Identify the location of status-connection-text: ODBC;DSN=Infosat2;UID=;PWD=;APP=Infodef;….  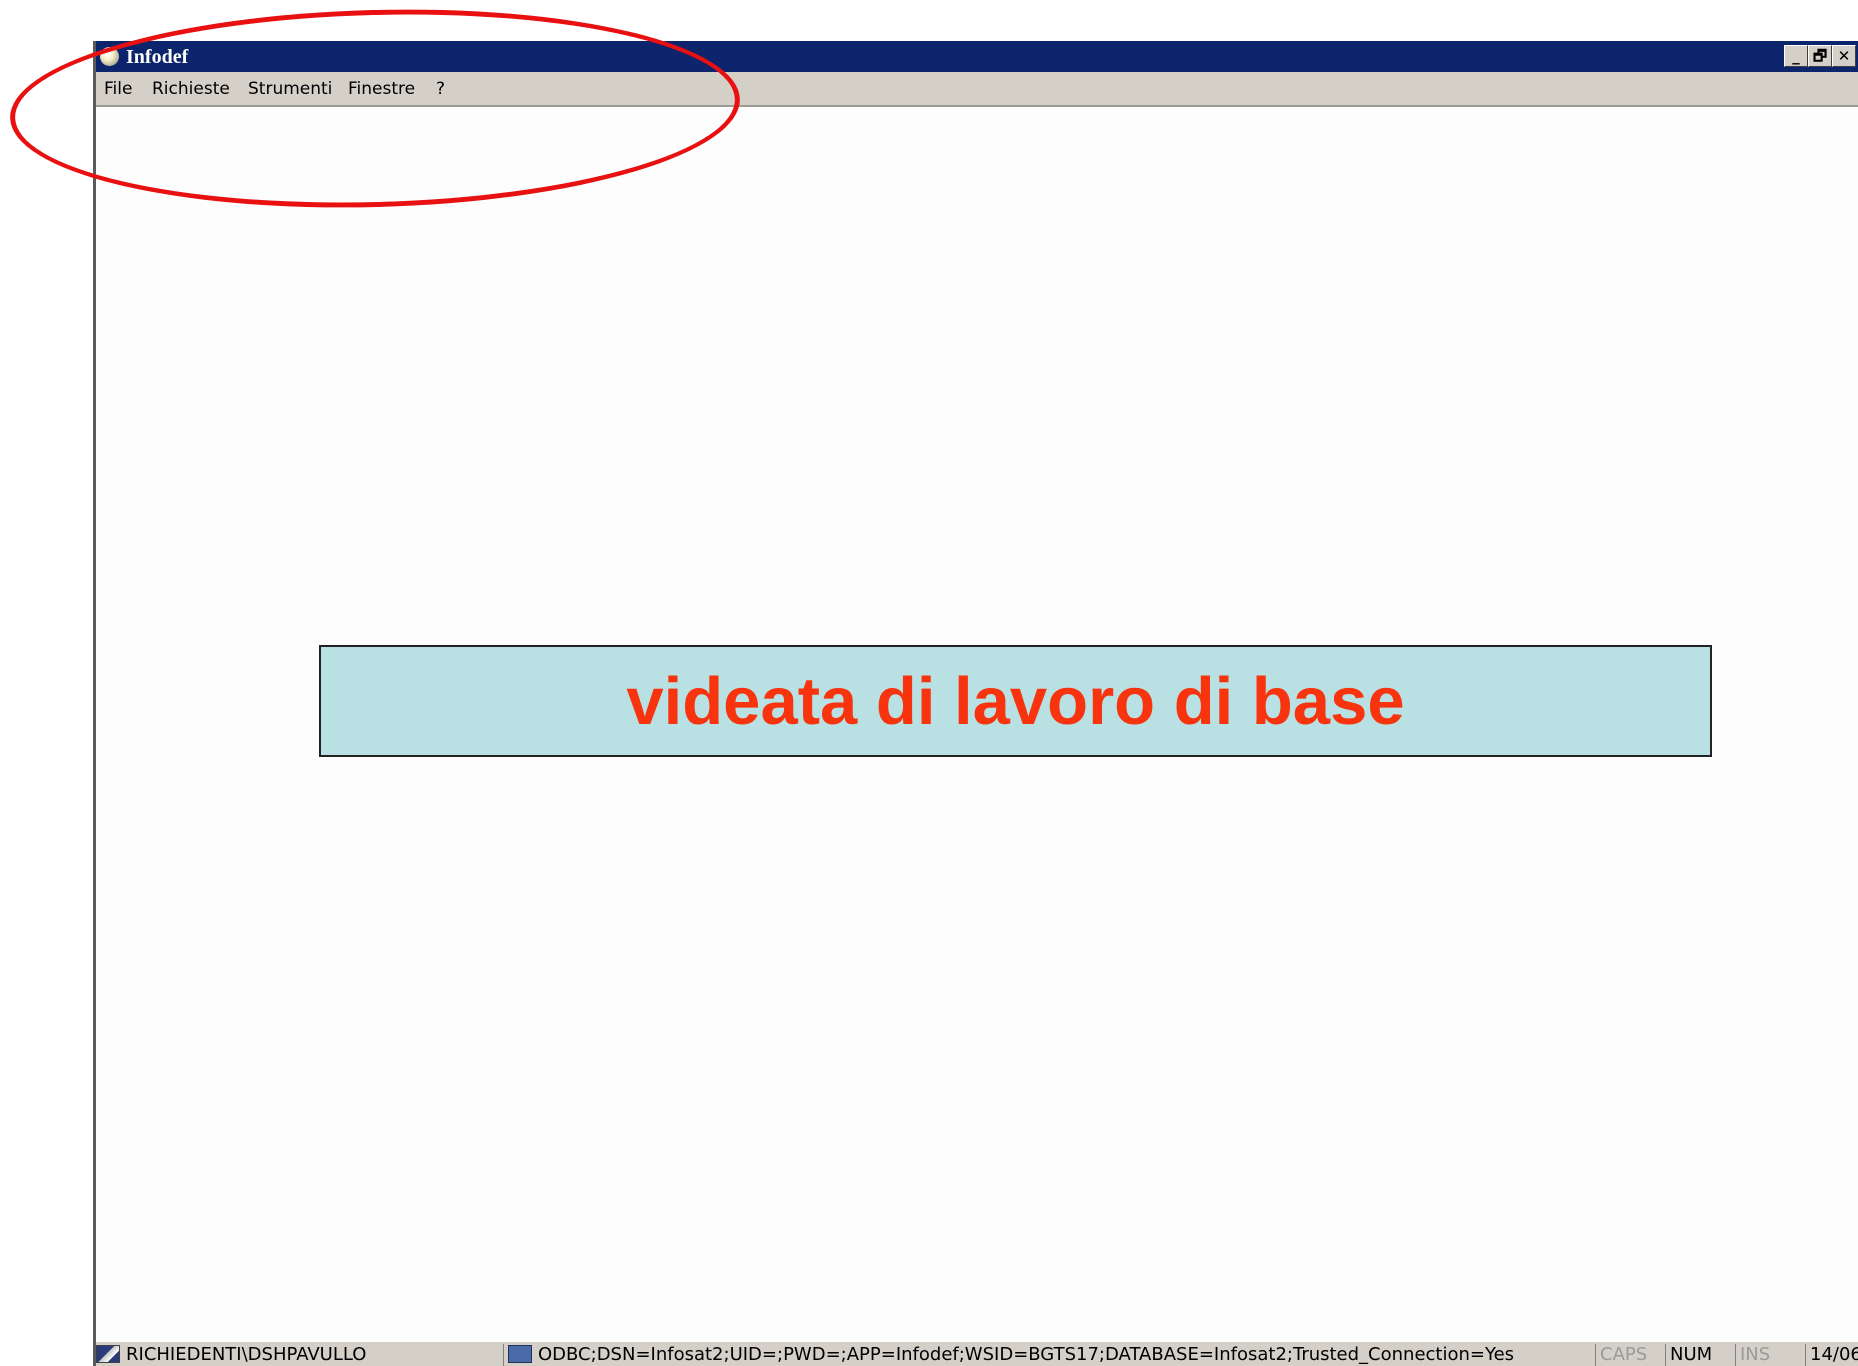
(1026, 1354).